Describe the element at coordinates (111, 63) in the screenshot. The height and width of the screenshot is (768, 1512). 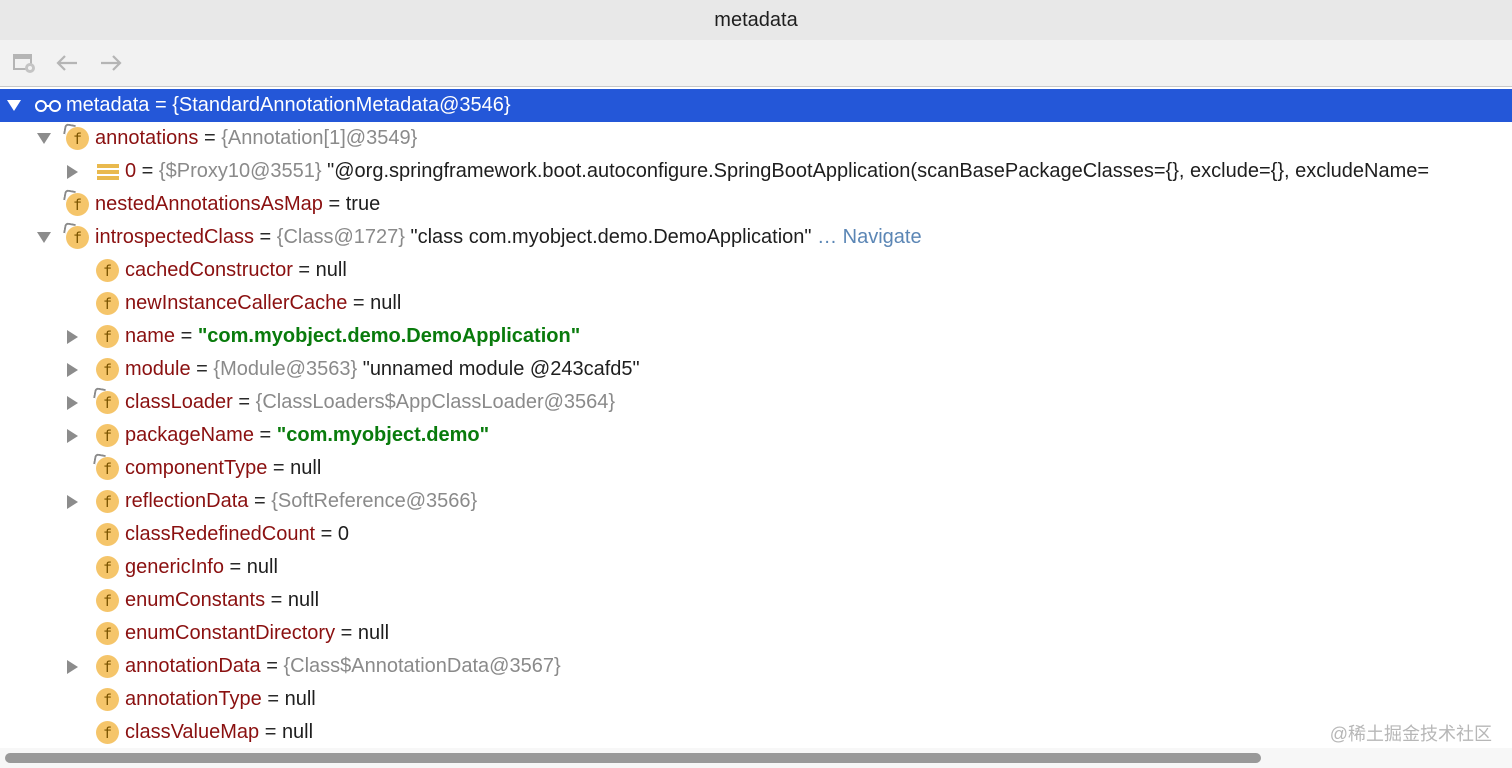
I see `forward-arrow-icon` at that location.